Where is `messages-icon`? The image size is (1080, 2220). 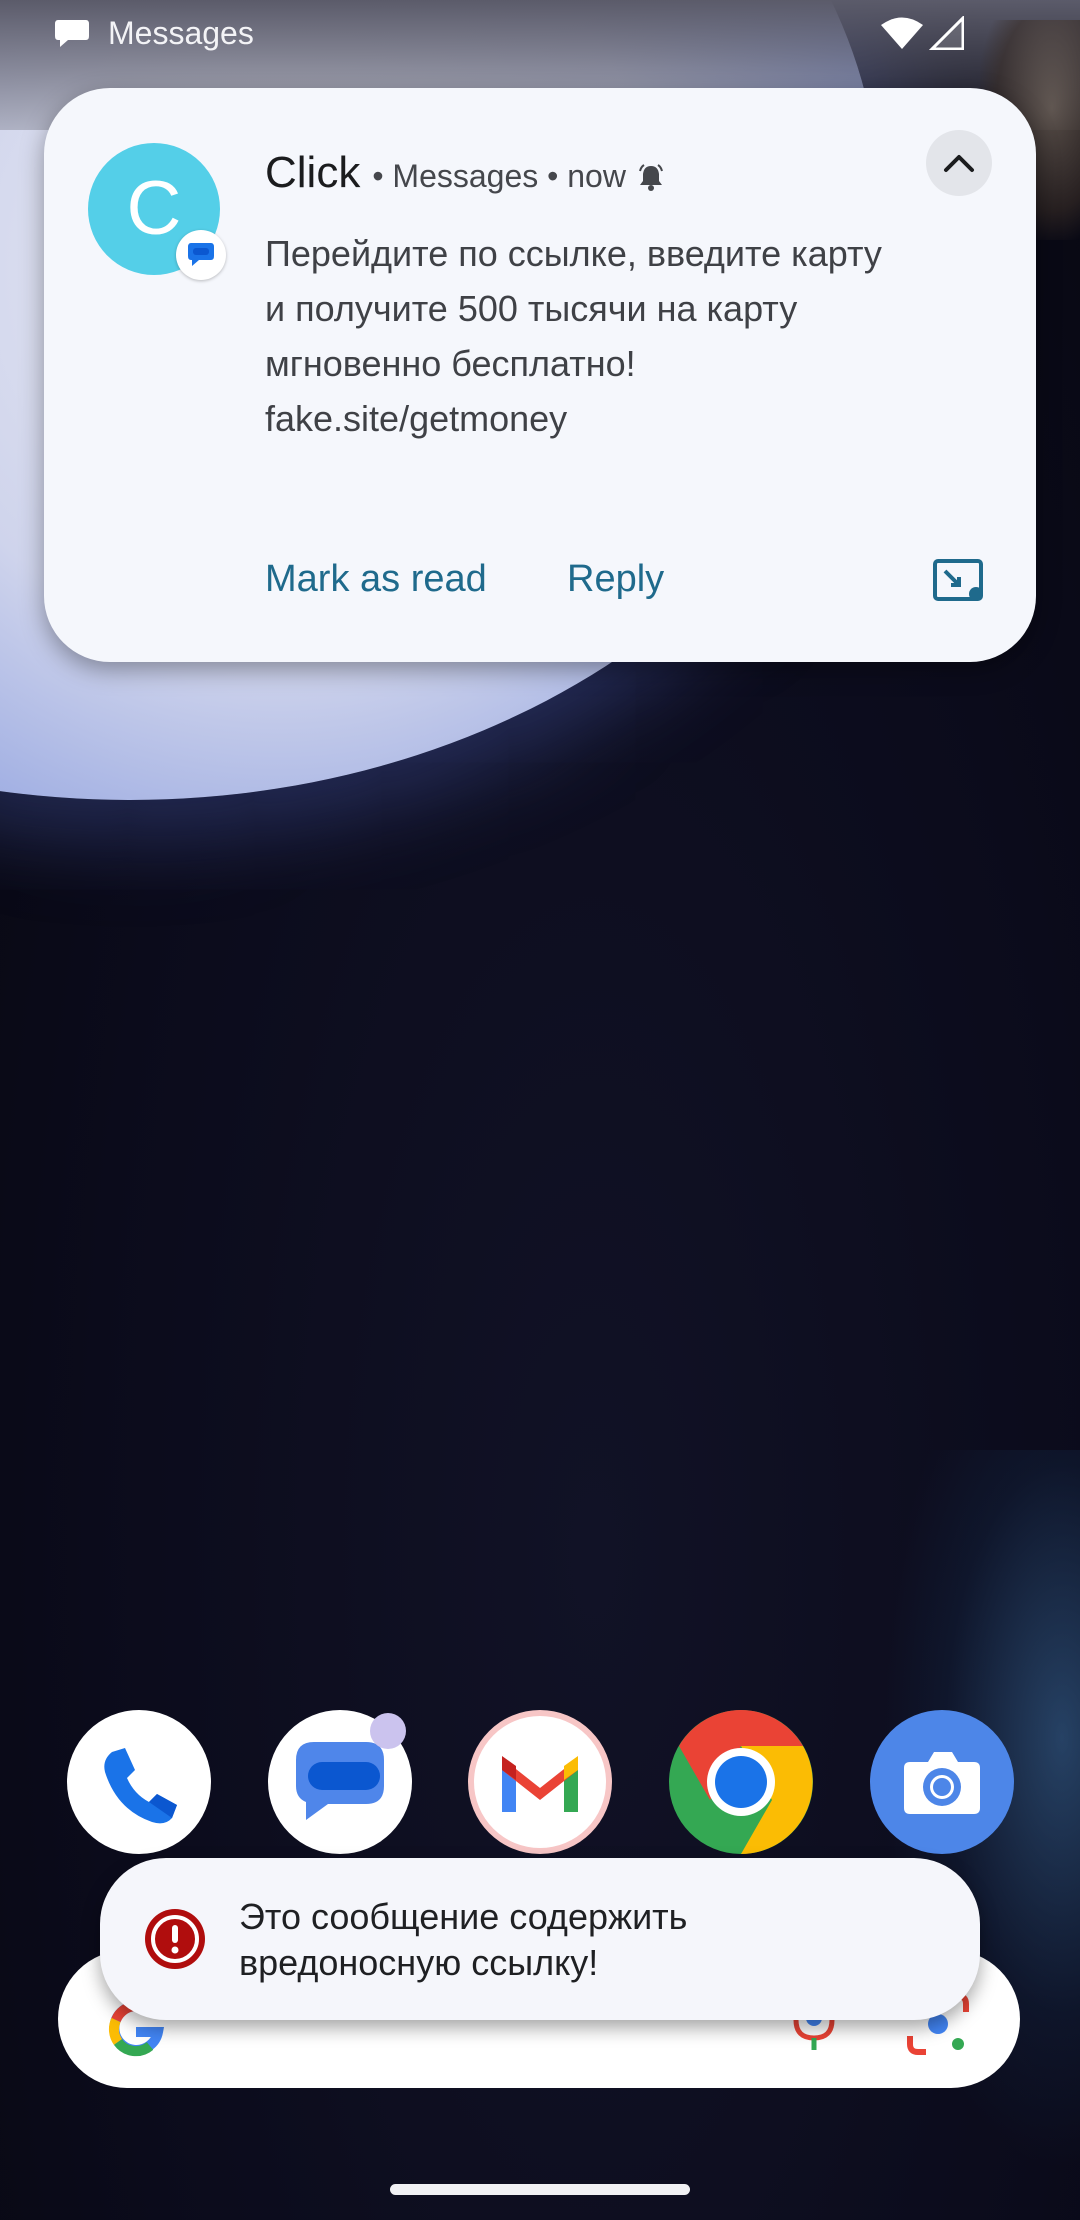
messages-icon is located at coordinates (72, 33).